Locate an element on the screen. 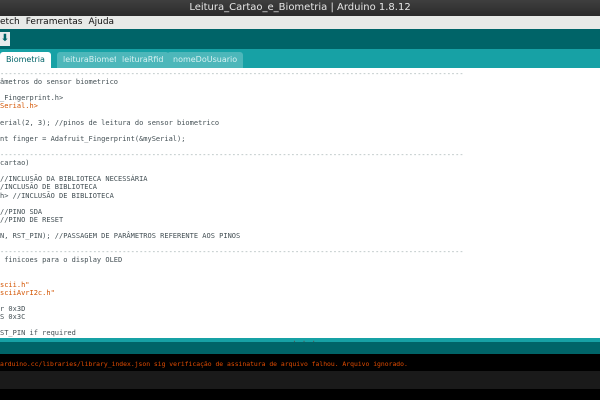 The image size is (600, 400). code-line: scii.h" is located at coordinates (15, 284).